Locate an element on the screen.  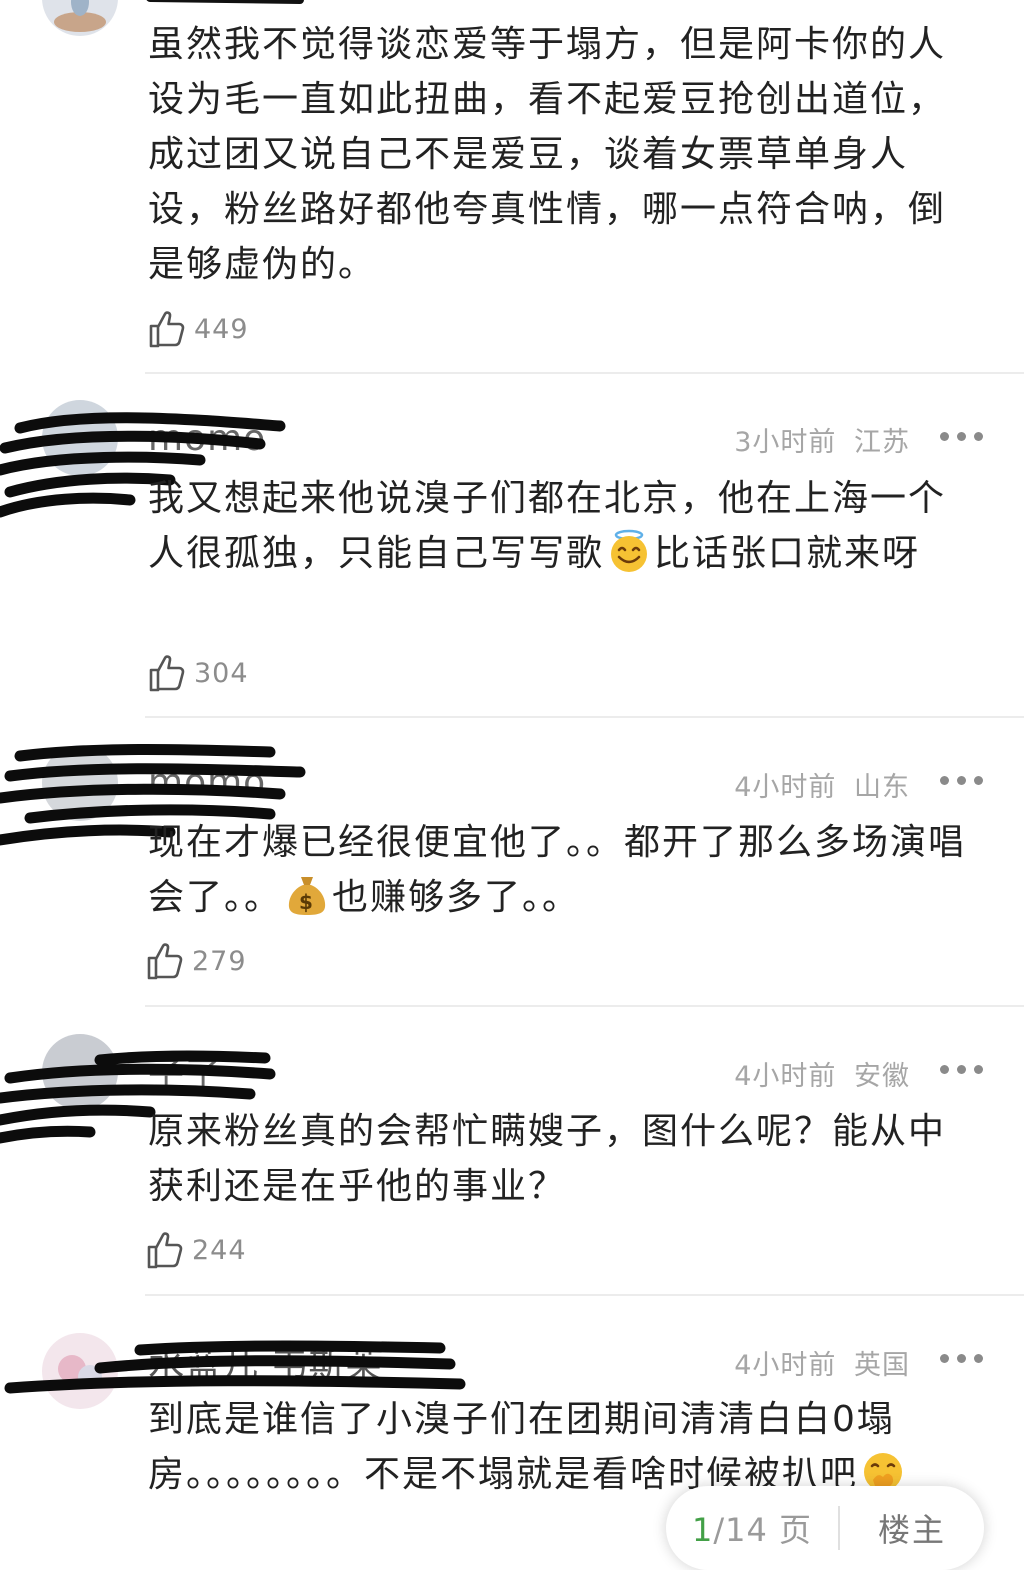
comment-text: 我又想起来他说溴子们都在北京，他在上海一个人很孤独，只能自己写写歌 比话张口就来呀 is located at coordinates (547, 526).